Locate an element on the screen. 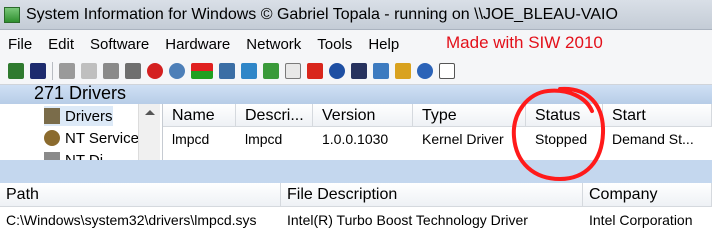  shield-icon is located at coordinates (359, 71).